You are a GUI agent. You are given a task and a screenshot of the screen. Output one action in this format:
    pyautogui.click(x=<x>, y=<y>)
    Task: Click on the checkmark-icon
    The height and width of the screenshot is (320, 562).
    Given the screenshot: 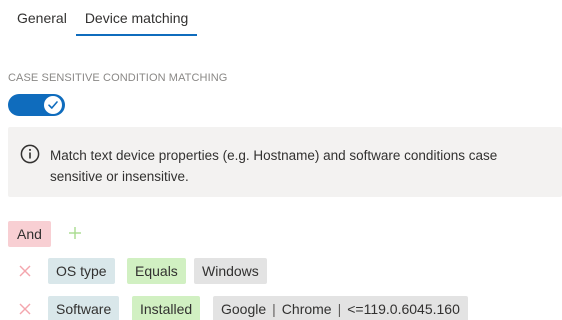 What is the action you would take?
    pyautogui.click(x=53, y=105)
    